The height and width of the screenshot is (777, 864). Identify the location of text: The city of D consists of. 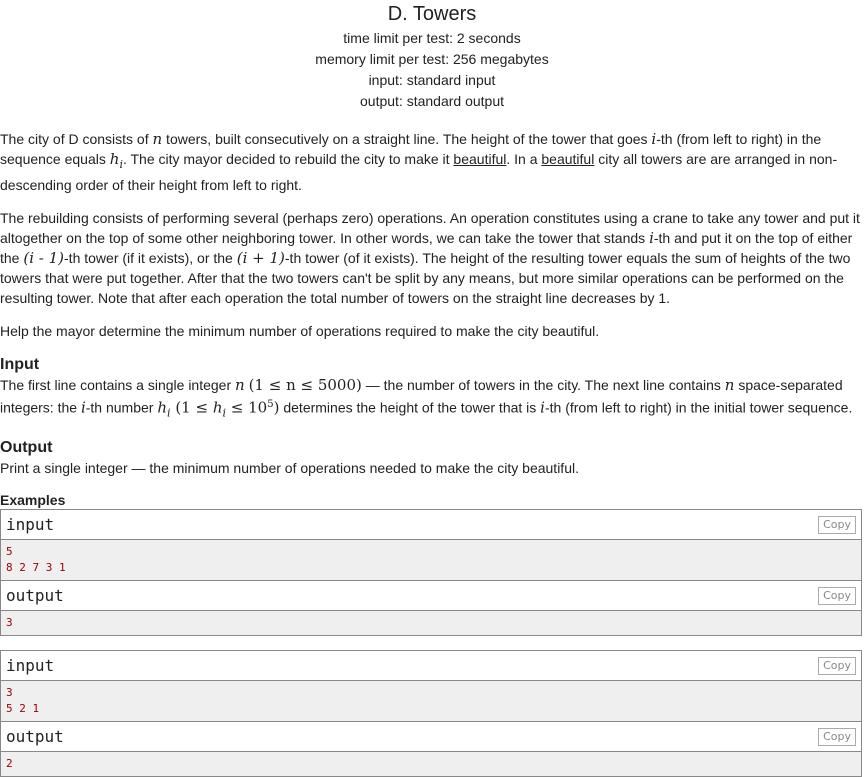
(76, 139).